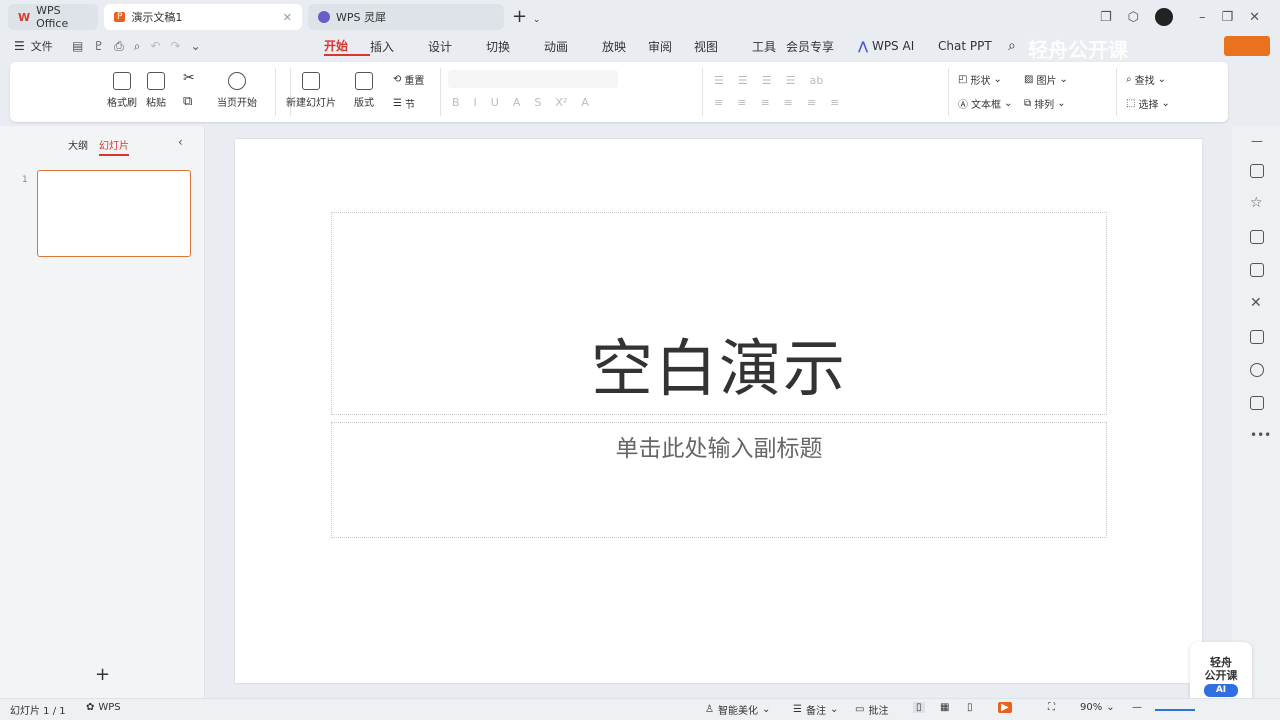 The width and height of the screenshot is (1280, 720). I want to click on cube-icon: ⬡, so click(1133, 17).